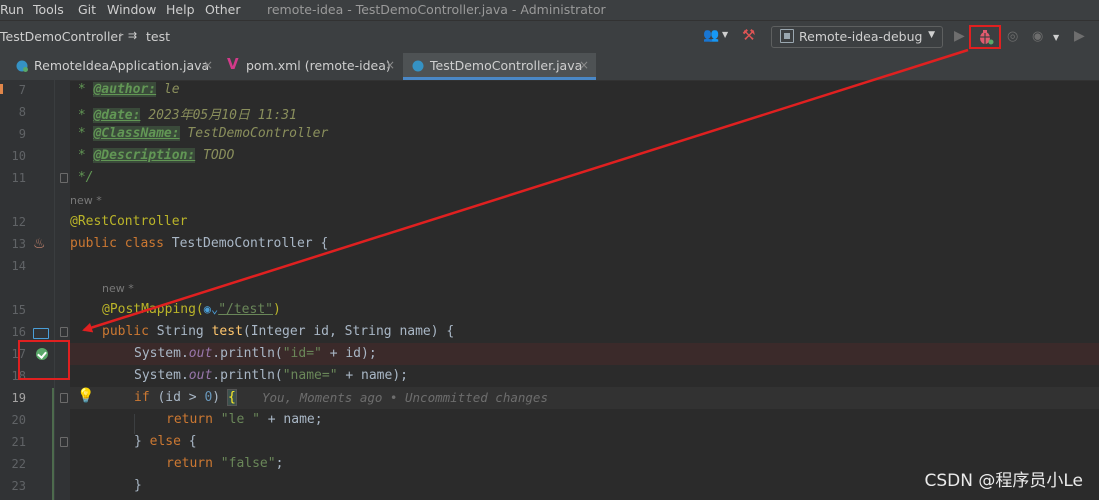  I want to click on line-number: 12, so click(18, 222).